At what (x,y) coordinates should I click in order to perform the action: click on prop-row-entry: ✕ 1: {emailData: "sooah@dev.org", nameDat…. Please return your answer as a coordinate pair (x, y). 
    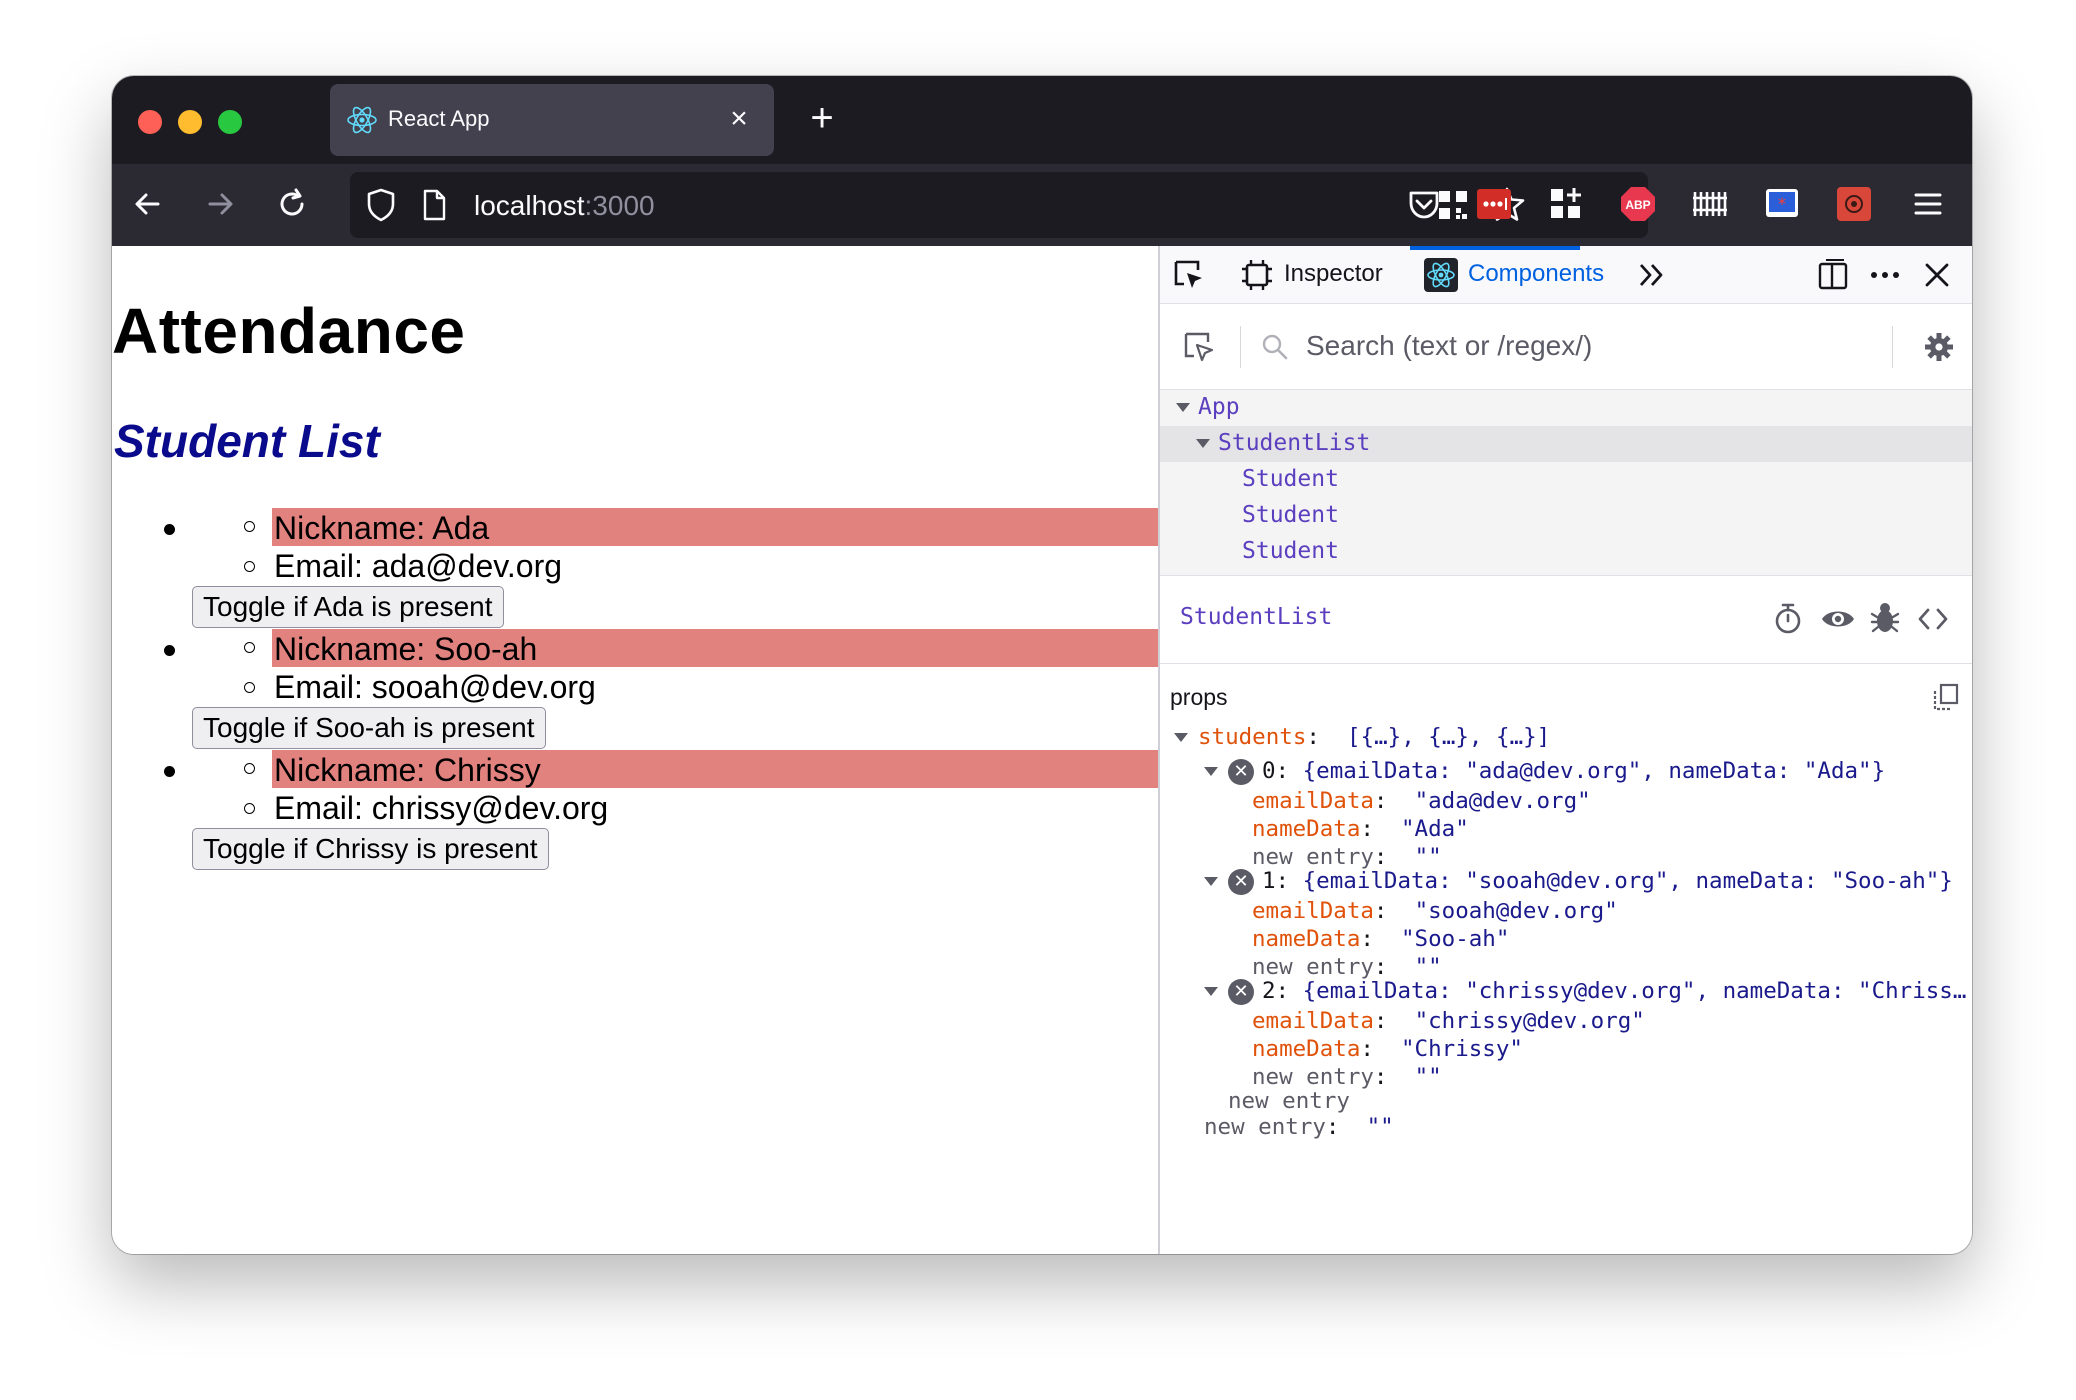
    Looking at the image, I should click on (1578, 885).